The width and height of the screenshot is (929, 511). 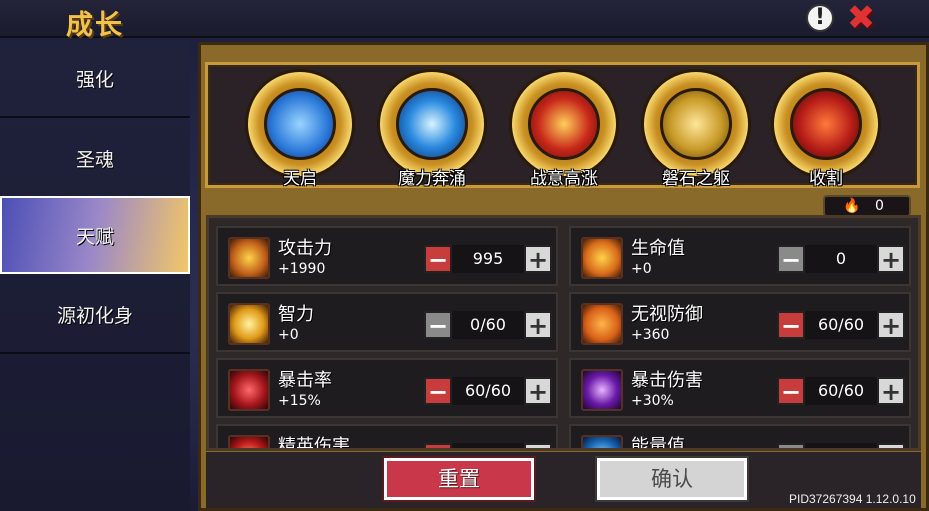 I want to click on heart-icon, so click(x=602, y=258).